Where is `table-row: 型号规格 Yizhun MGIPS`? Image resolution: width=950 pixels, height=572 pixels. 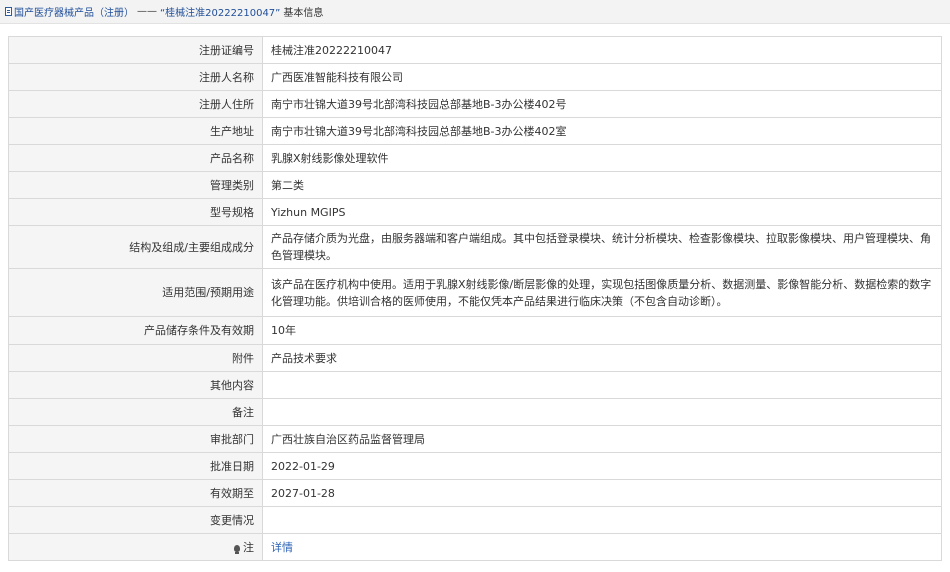 table-row: 型号规格 Yizhun MGIPS is located at coordinates (475, 212).